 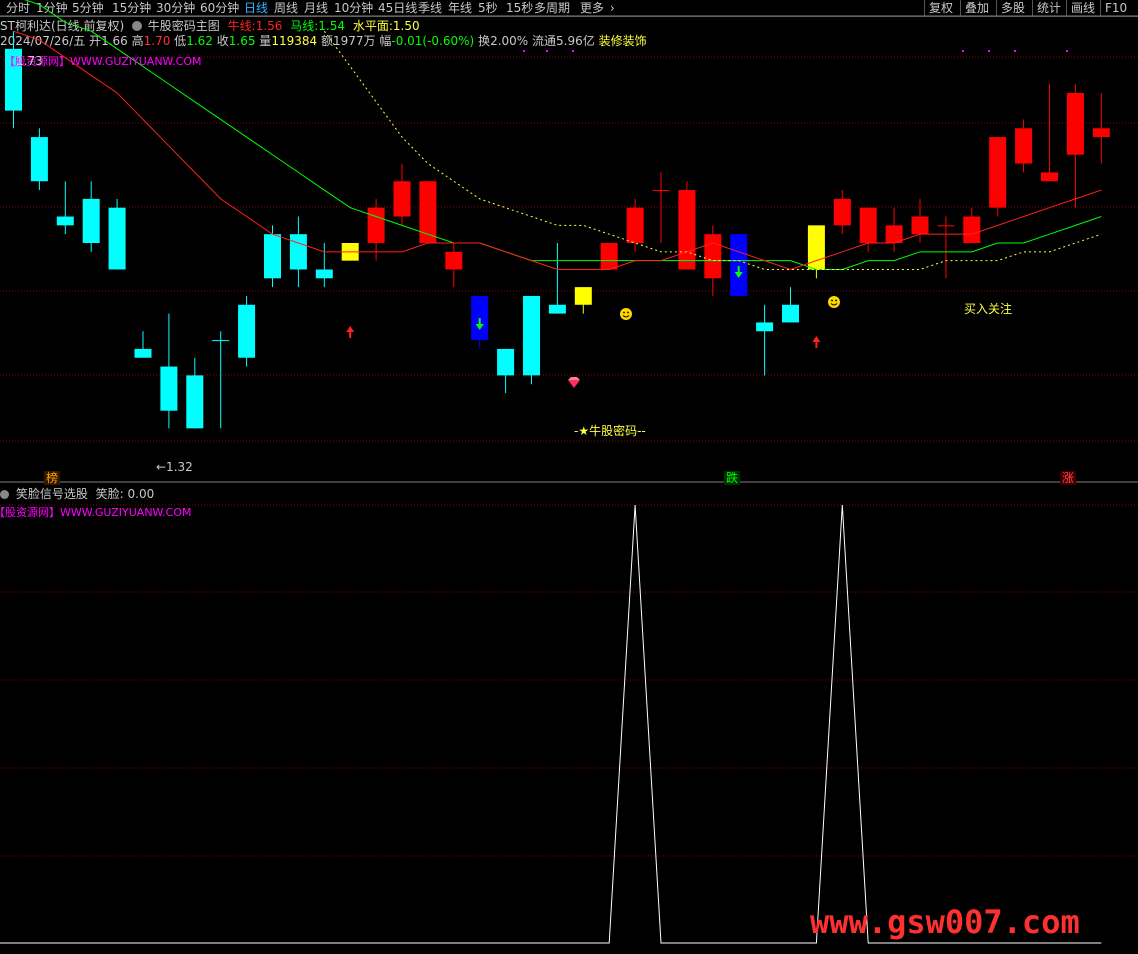 What do you see at coordinates (109, 494) in the screenshot?
I see `smile-label: 笑脸:` at bounding box center [109, 494].